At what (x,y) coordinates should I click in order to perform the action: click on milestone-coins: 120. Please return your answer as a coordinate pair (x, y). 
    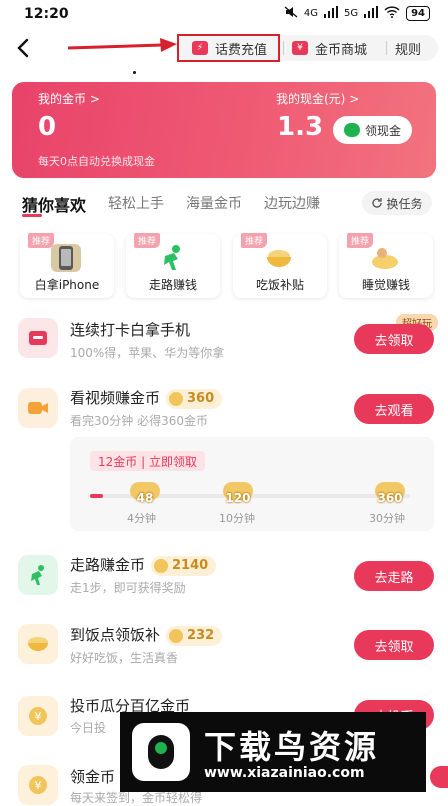
    Looking at the image, I should click on (238, 498).